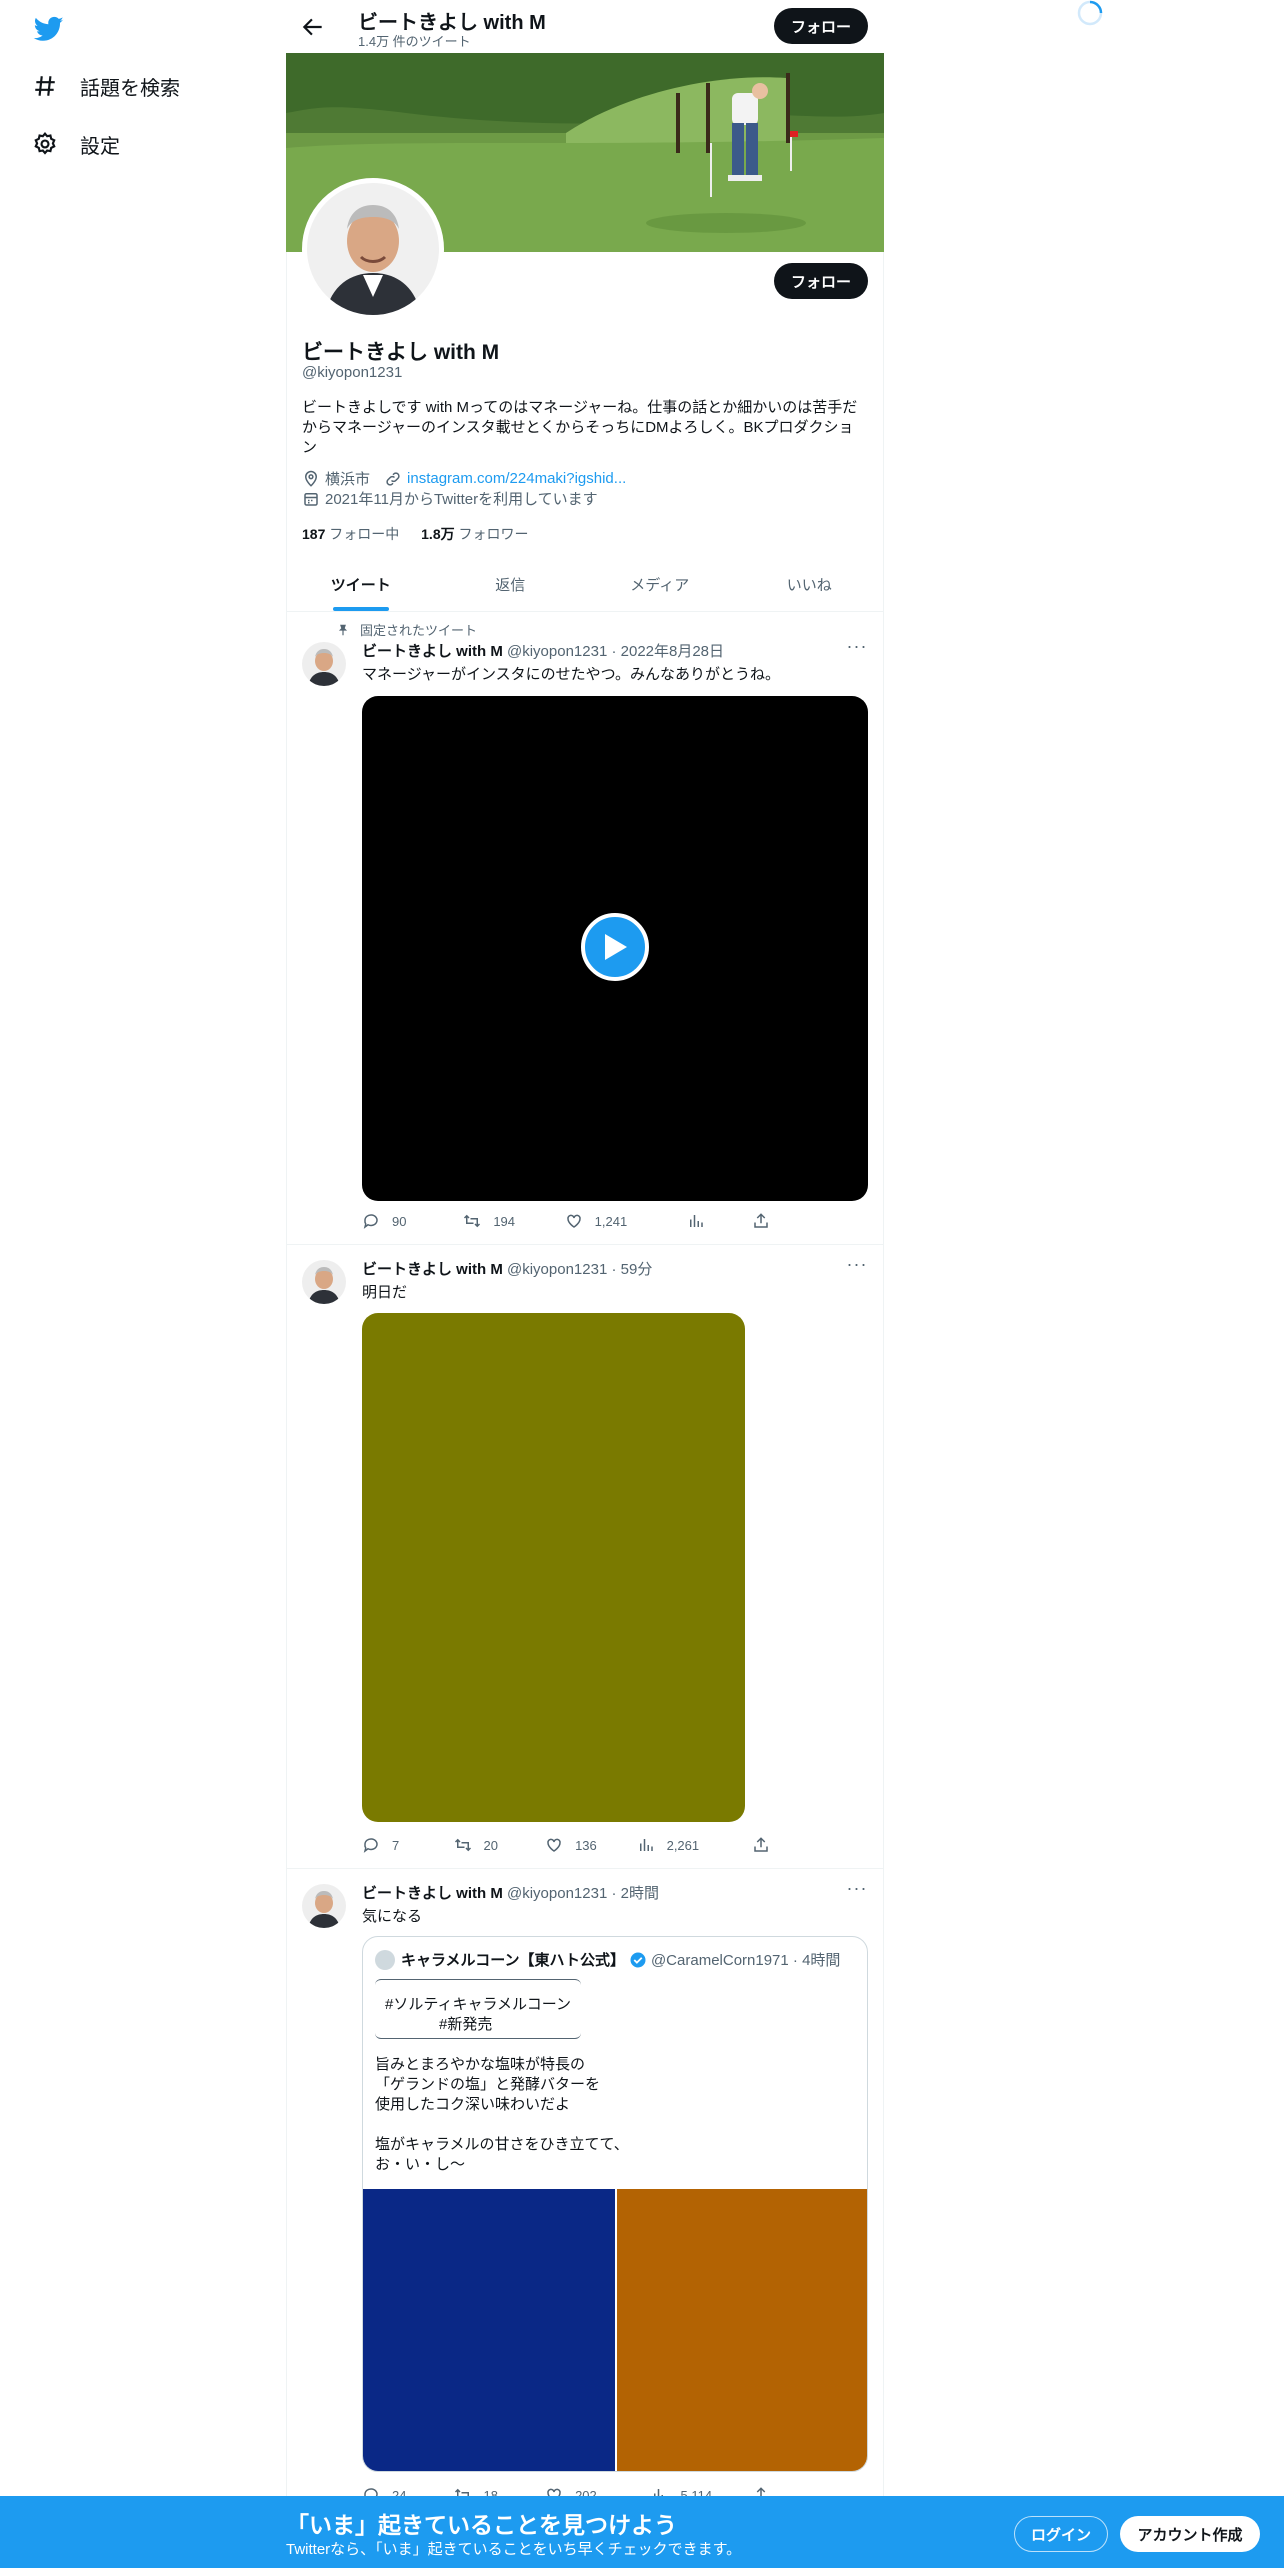  I want to click on pinned-label-row: 固定されたツイート, so click(406, 629).